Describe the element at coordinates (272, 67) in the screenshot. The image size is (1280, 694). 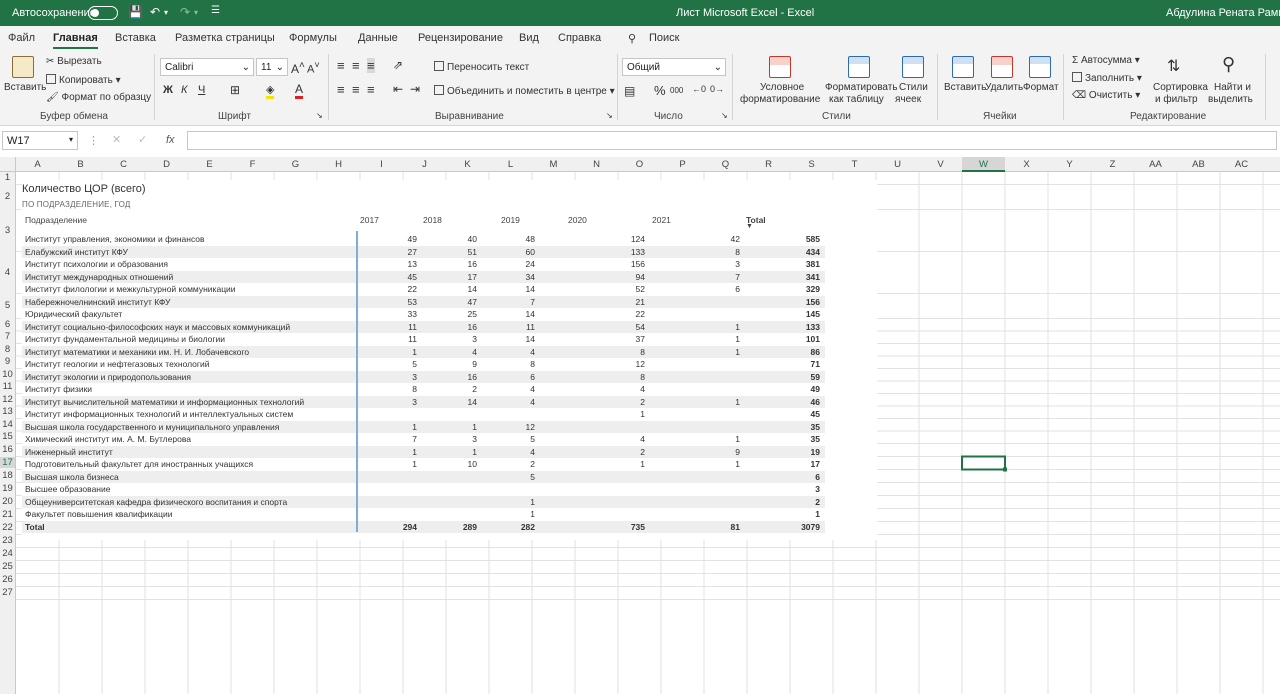
I see `font-size-select: 11 ⌄` at that location.